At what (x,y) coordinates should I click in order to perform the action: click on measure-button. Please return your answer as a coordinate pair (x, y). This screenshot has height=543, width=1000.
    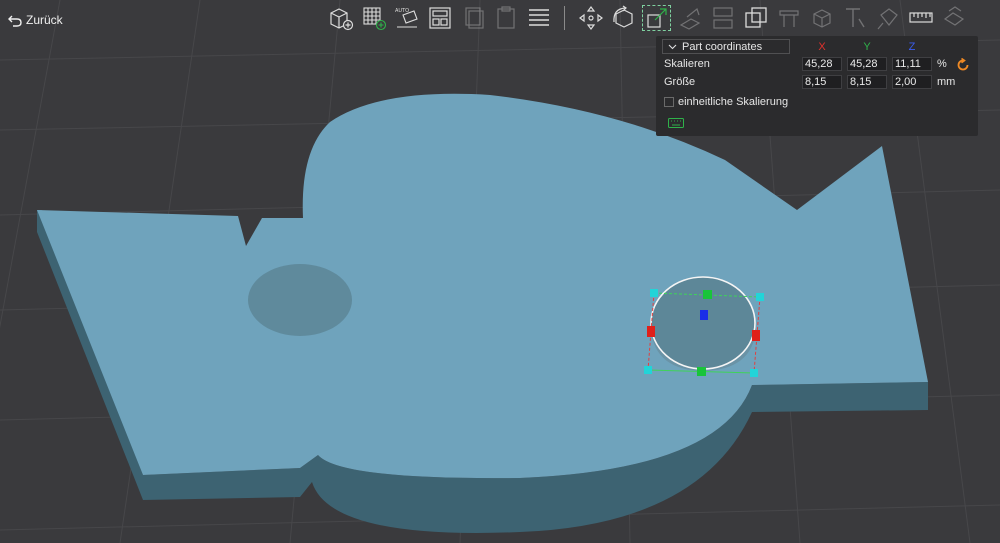
    Looking at the image, I should click on (920, 18).